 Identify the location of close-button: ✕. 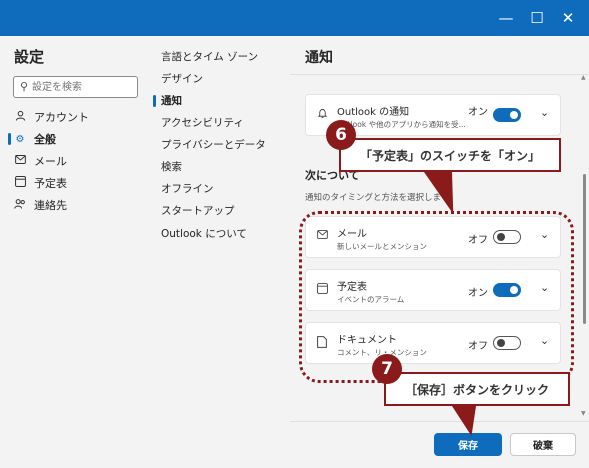
(568, 18).